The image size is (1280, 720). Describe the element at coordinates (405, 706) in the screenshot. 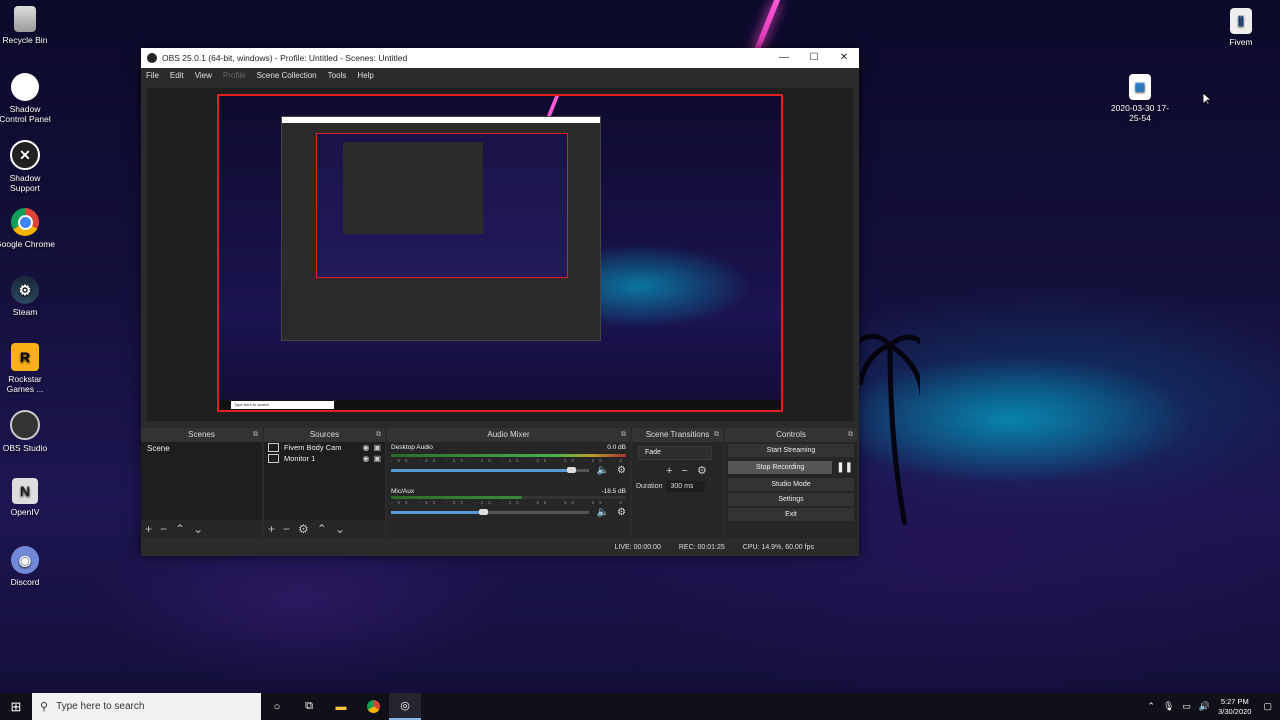

I see `obs-taskbar-icon: ◎` at that location.